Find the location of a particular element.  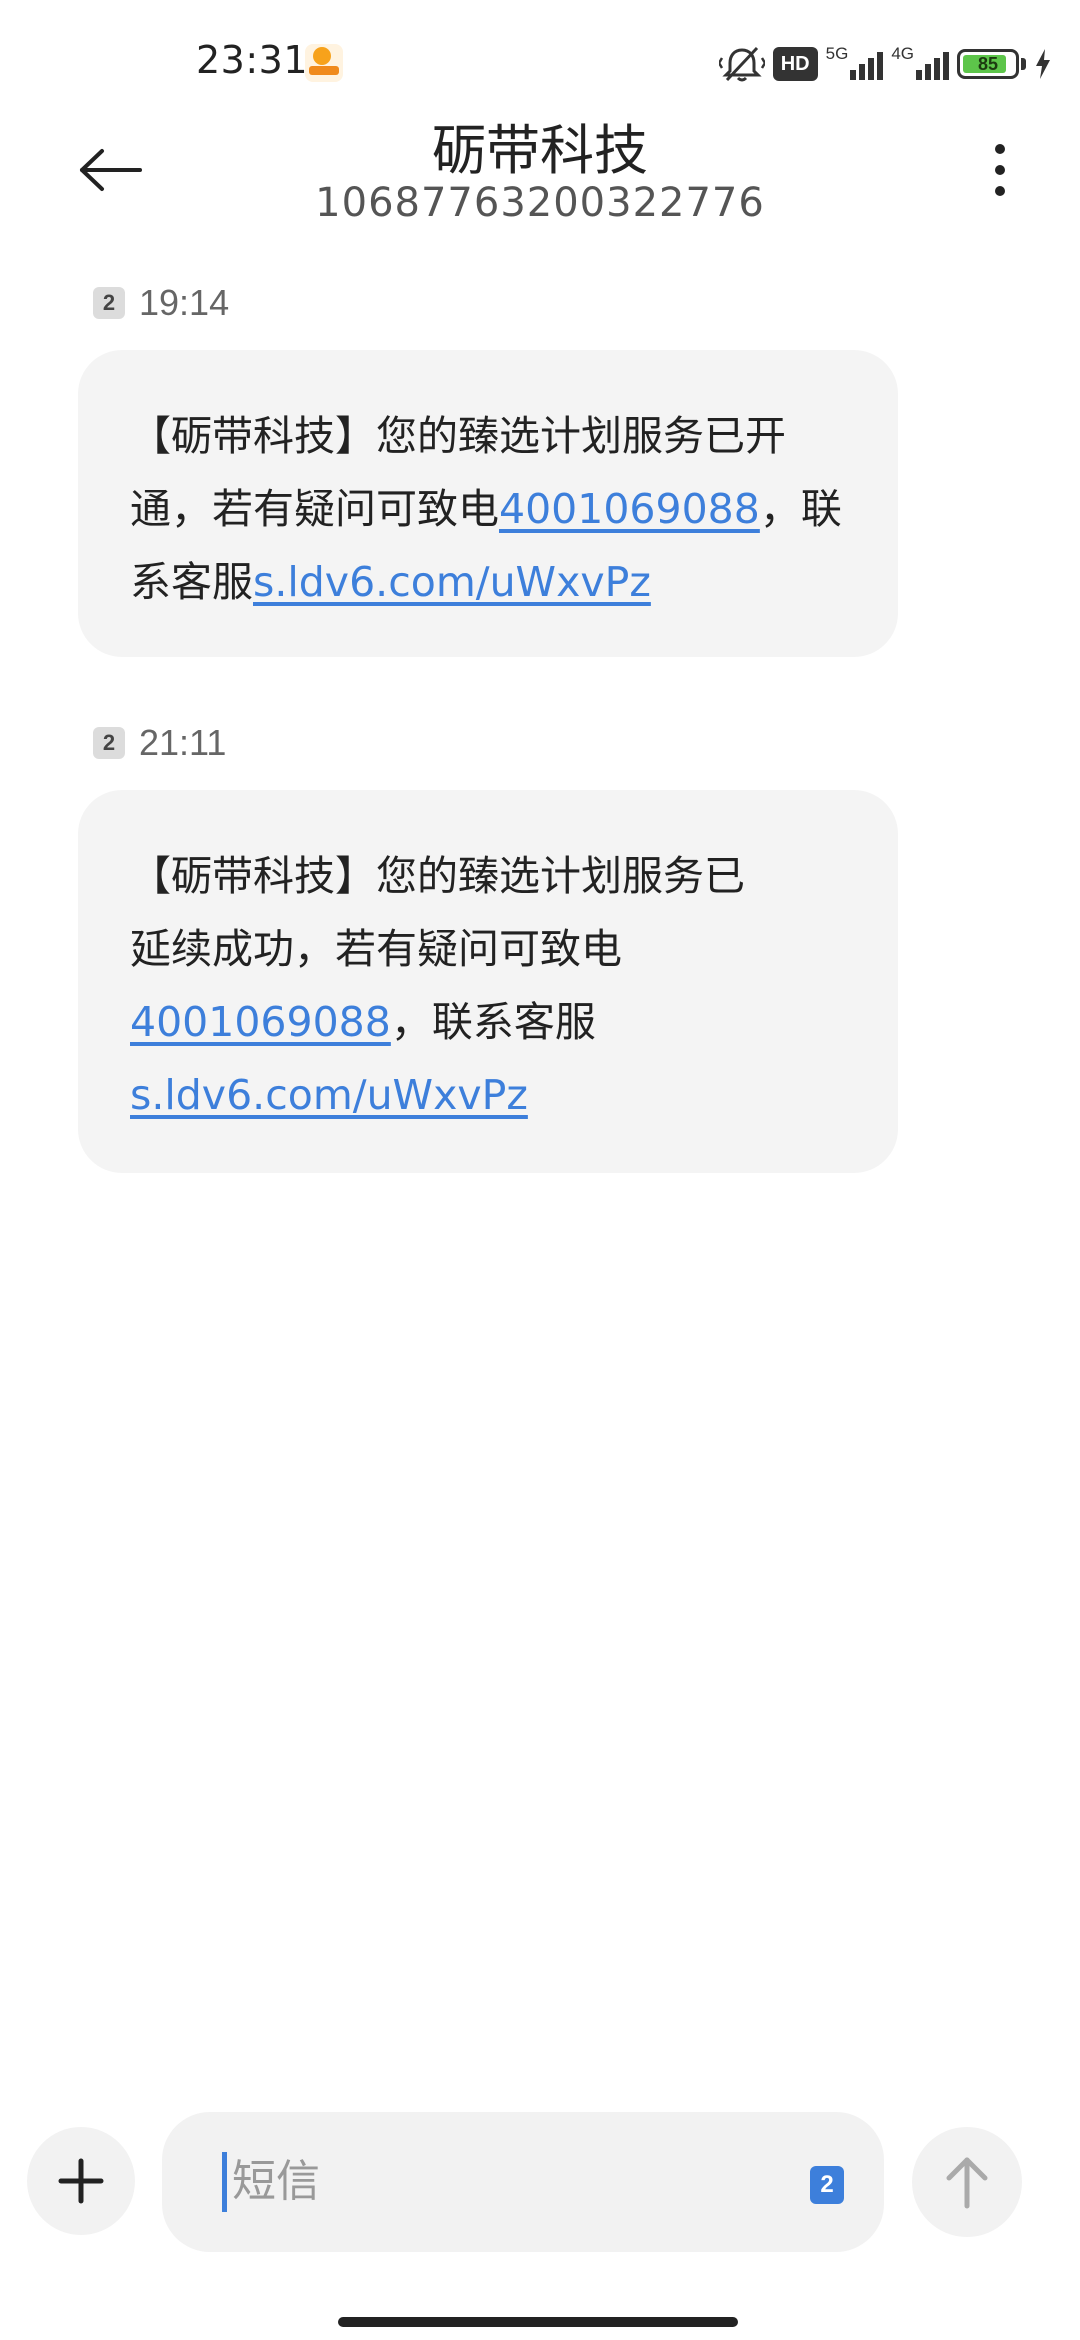

battery-level: 85 is located at coordinates (988, 63).